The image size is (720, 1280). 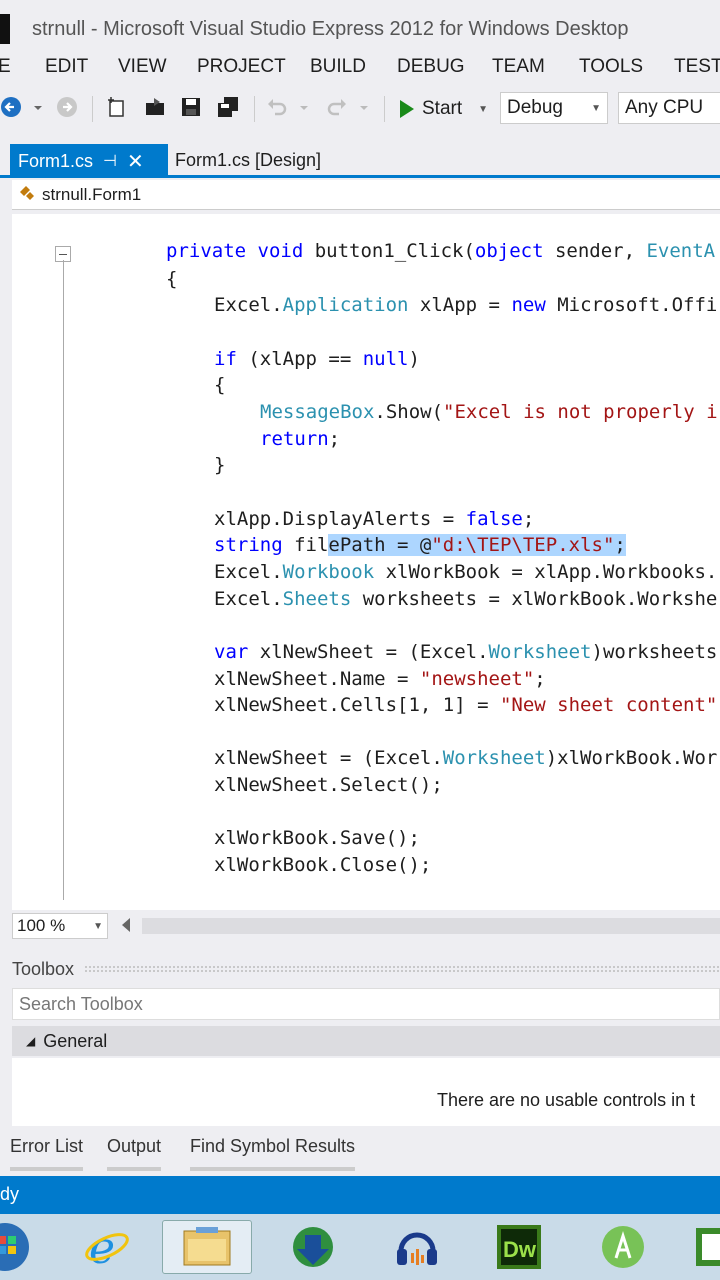 What do you see at coordinates (47, 1153) in the screenshot?
I see `tab-error-list: Error List` at bounding box center [47, 1153].